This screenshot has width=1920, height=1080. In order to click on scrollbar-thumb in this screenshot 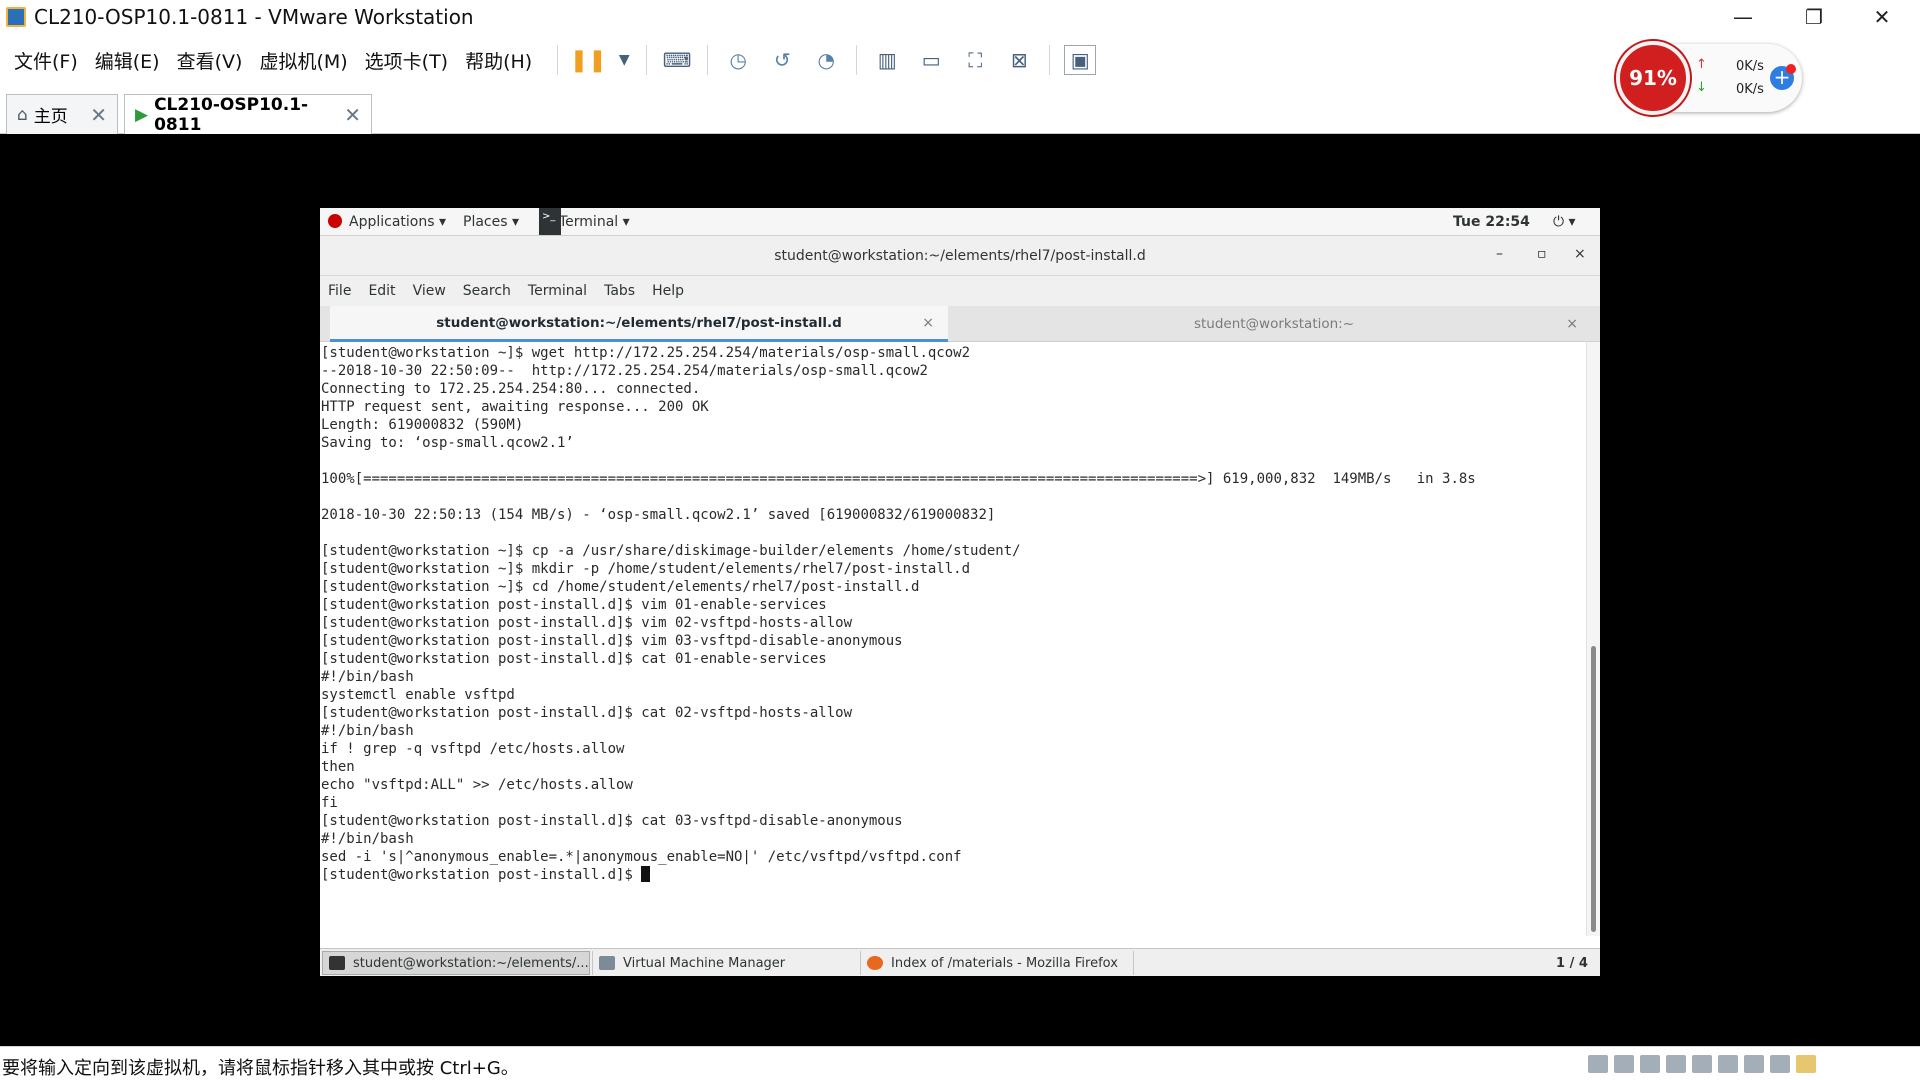, I will do `click(1593, 789)`.